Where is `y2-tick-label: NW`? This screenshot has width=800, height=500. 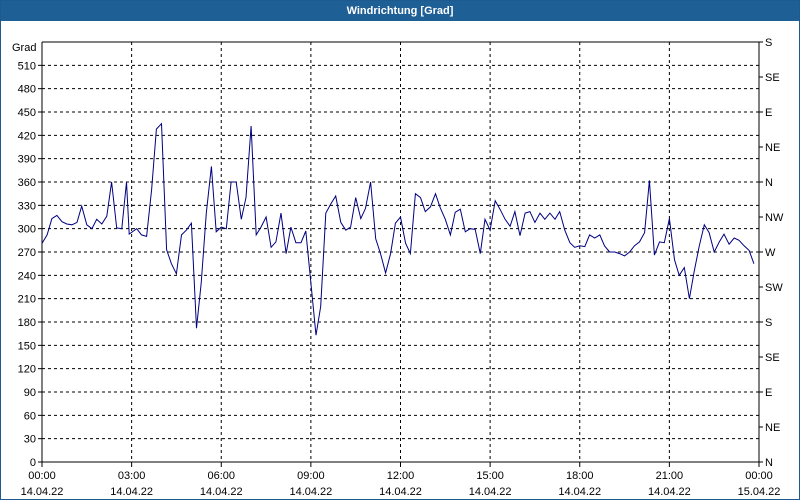 y2-tick-label: NW is located at coordinates (774, 218).